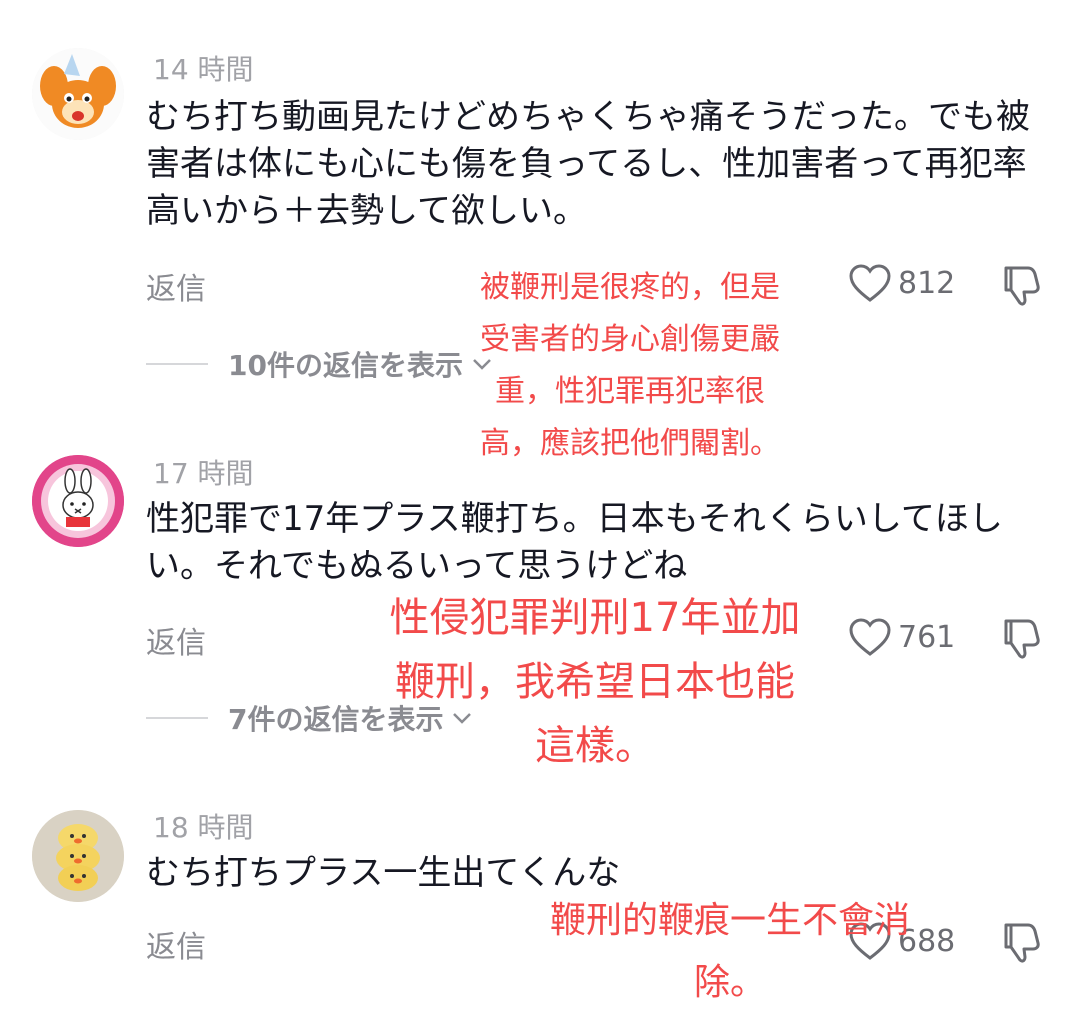 This screenshot has width=1079, height=1018. What do you see at coordinates (729, 951) in the screenshot?
I see `translation-annotation: 鞭刑的鞭痕一生不會消 除。` at bounding box center [729, 951].